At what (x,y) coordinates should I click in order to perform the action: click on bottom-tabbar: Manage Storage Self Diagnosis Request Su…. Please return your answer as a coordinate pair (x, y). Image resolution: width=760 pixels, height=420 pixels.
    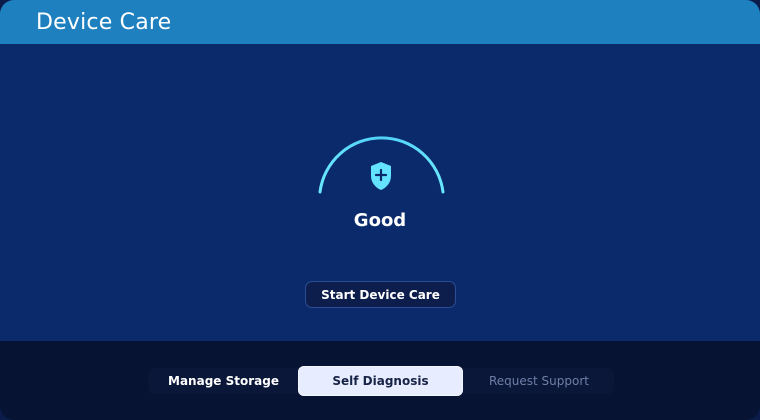
    Looking at the image, I should click on (381, 381).